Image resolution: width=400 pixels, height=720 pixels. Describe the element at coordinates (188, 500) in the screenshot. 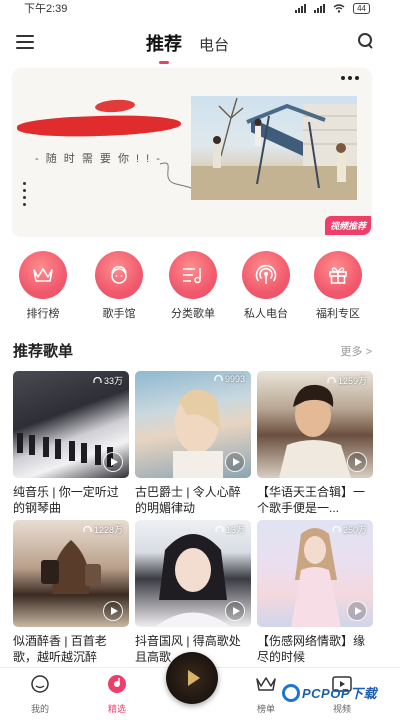

I see `playlist-title: 古巴爵士 | 令人心醉的明媚律动` at that location.